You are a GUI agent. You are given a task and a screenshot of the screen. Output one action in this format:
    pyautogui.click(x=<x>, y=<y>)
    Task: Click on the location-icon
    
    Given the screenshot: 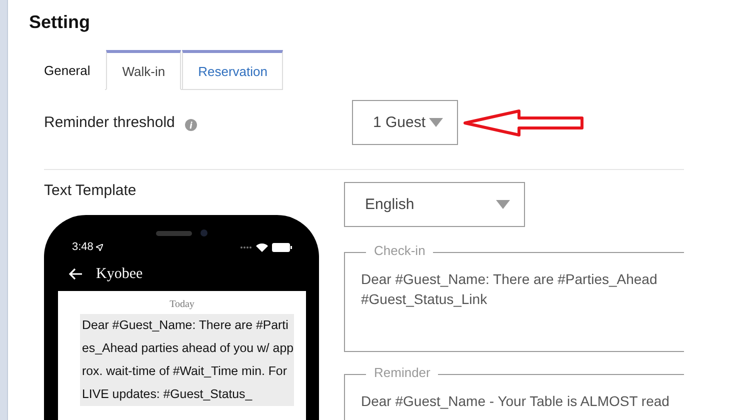 What is the action you would take?
    pyautogui.click(x=100, y=247)
    